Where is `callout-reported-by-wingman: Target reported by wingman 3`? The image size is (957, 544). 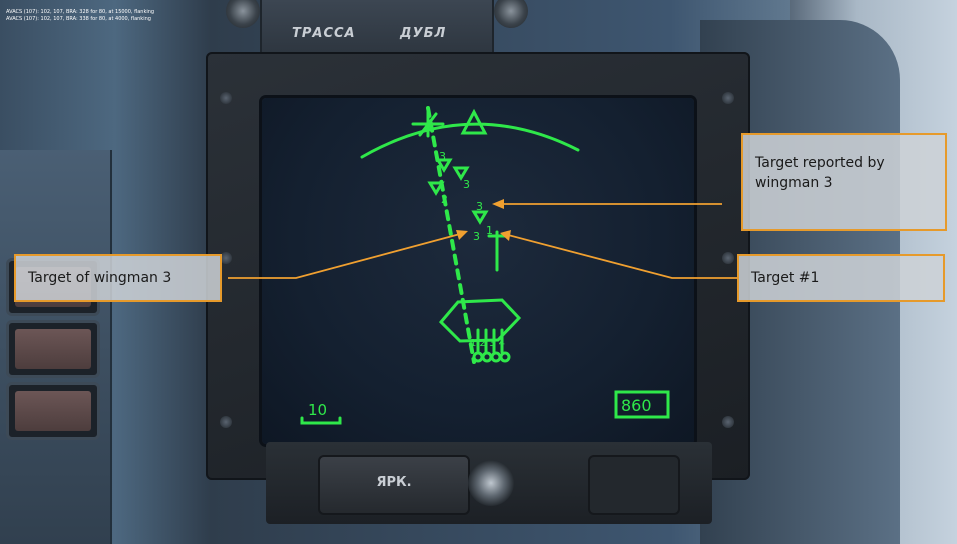 callout-reported-by-wingman: Target reported by wingman 3 is located at coordinates (844, 182).